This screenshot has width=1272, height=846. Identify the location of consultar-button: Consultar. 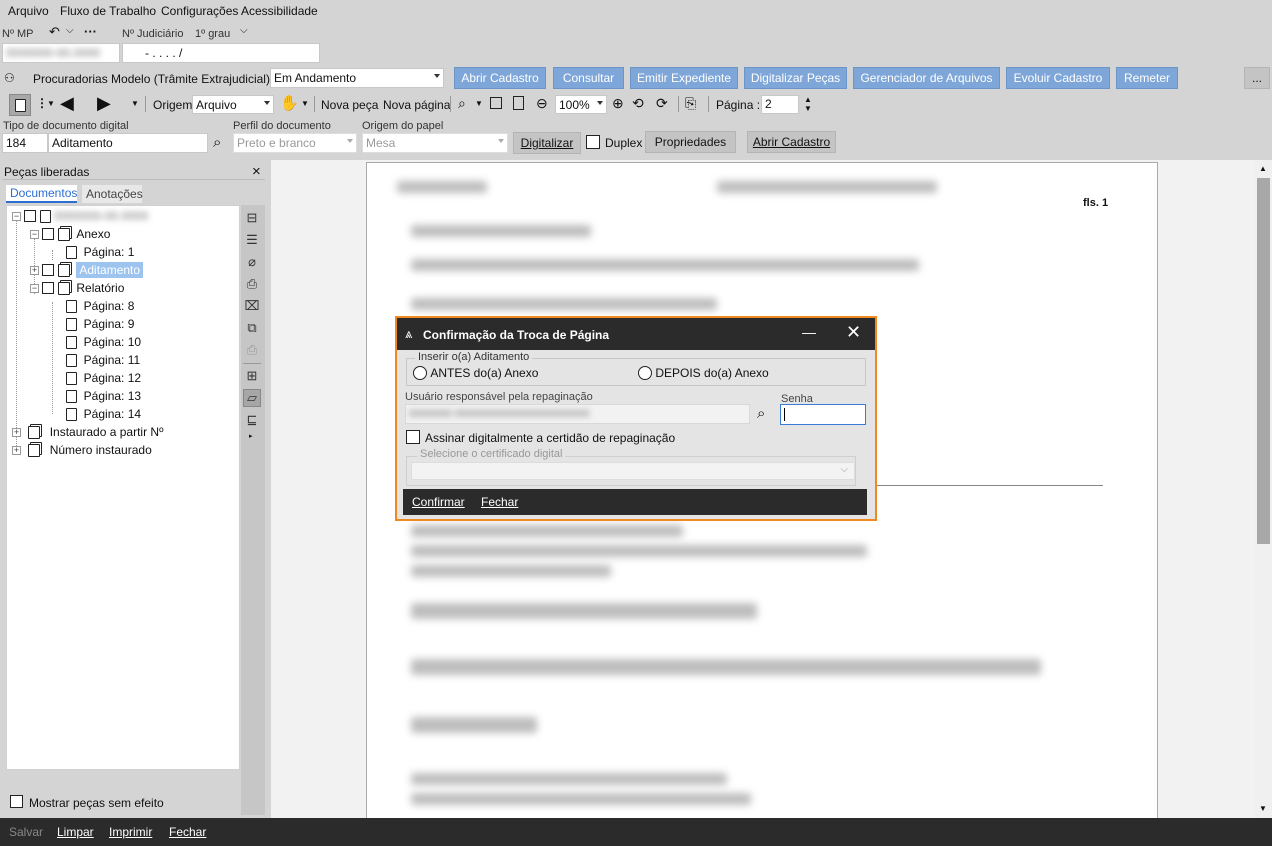
(588, 78).